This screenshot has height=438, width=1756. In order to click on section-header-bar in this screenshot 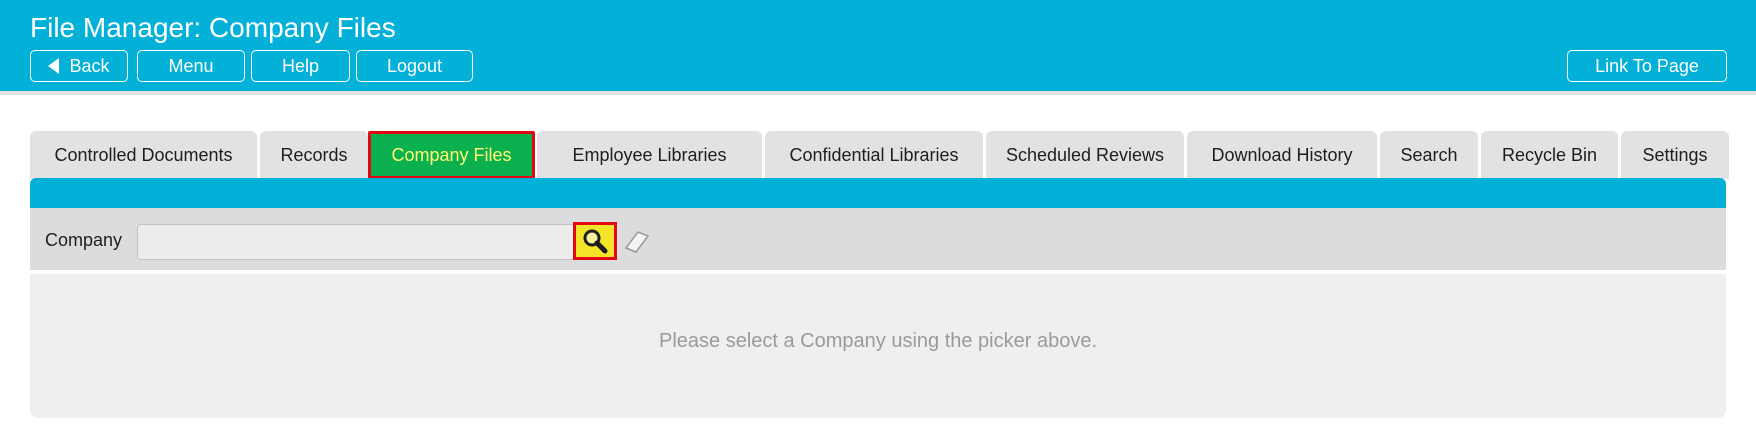, I will do `click(878, 193)`.